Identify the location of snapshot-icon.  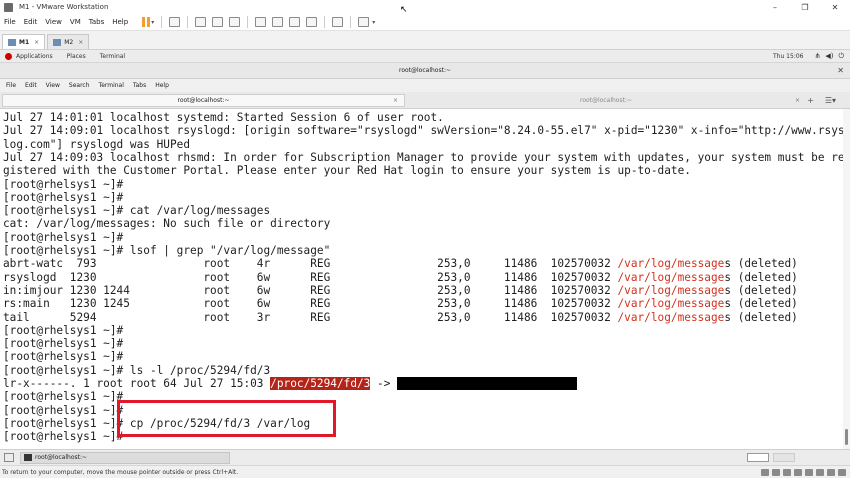
(201, 22).